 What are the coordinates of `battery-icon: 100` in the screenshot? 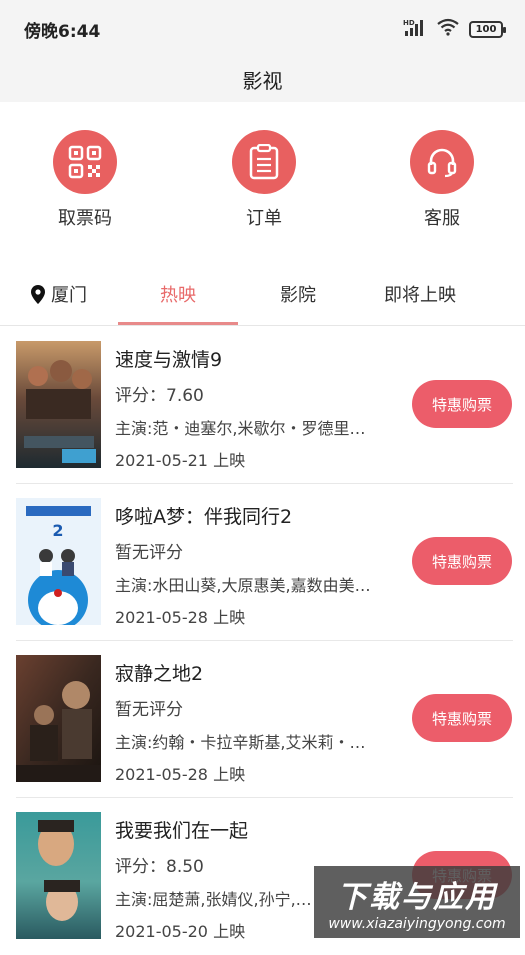 It's located at (487, 29).